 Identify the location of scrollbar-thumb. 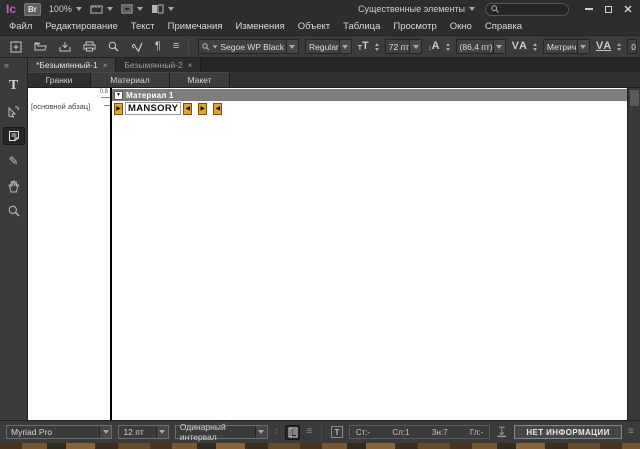
(634, 98).